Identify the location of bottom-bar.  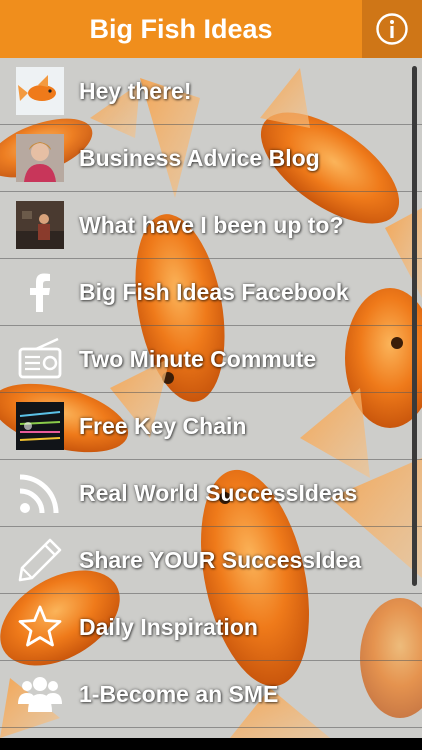
(211, 744).